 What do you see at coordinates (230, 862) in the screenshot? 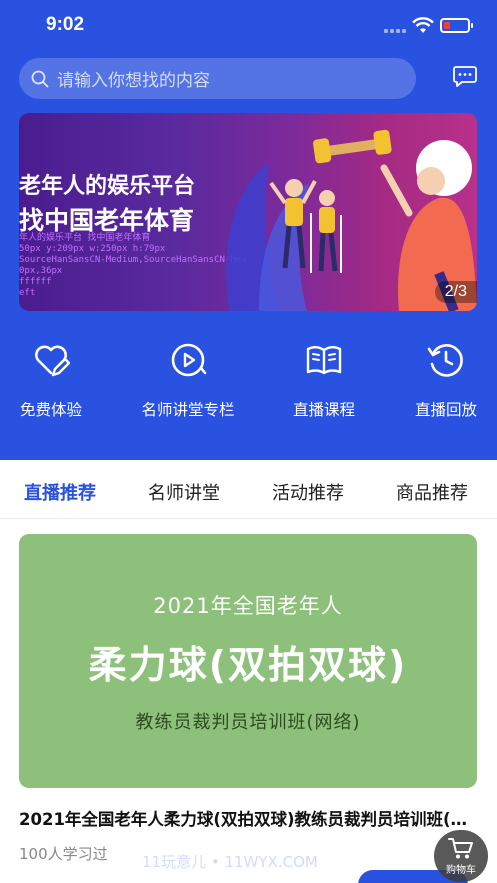
I see `watermark: 11玩意儿 • 11WYX.COM` at bounding box center [230, 862].